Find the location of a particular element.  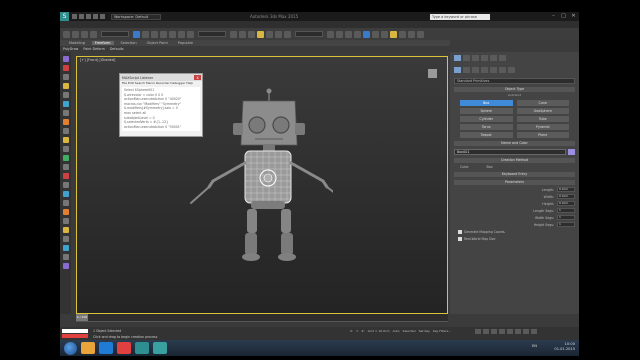

system-clock: 10:00 01.01.2015 is located at coordinates (564, 347).